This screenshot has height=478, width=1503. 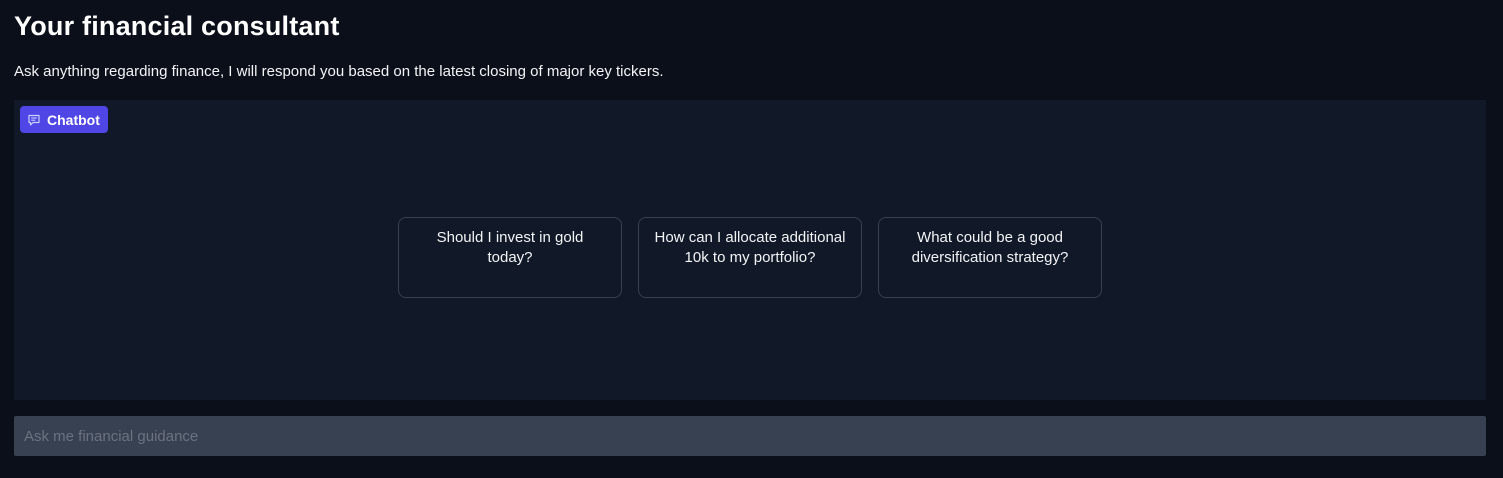 What do you see at coordinates (177, 26) in the screenshot?
I see `page-title: Your financial consultant` at bounding box center [177, 26].